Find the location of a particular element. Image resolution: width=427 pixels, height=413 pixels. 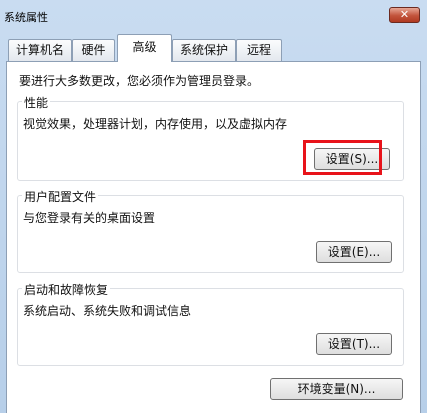

startup-recovery-group-title: 启动和故障恢复 is located at coordinates (66, 289).